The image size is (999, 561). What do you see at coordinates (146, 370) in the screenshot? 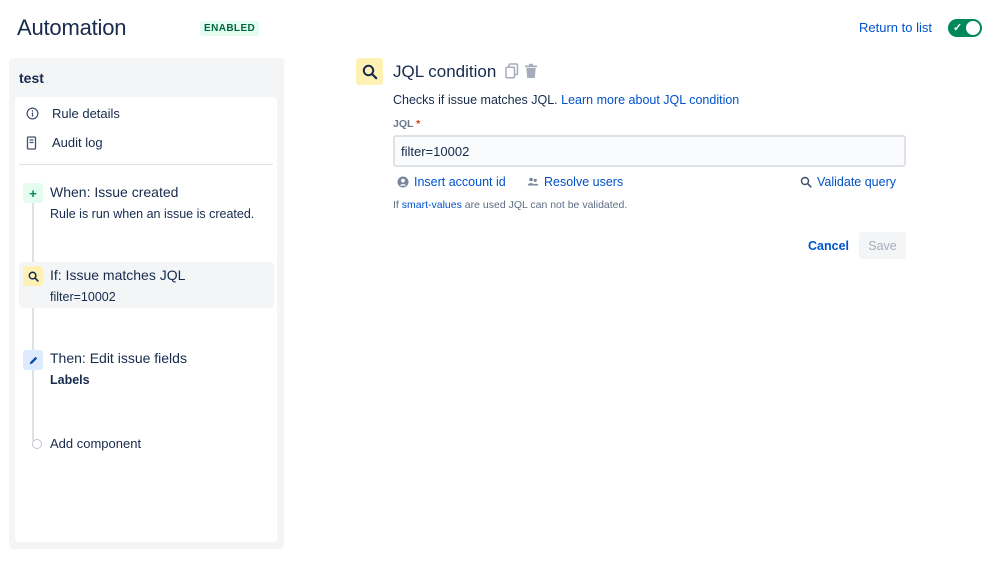
I see `action-step: Then: Edit issue fields Labels` at bounding box center [146, 370].